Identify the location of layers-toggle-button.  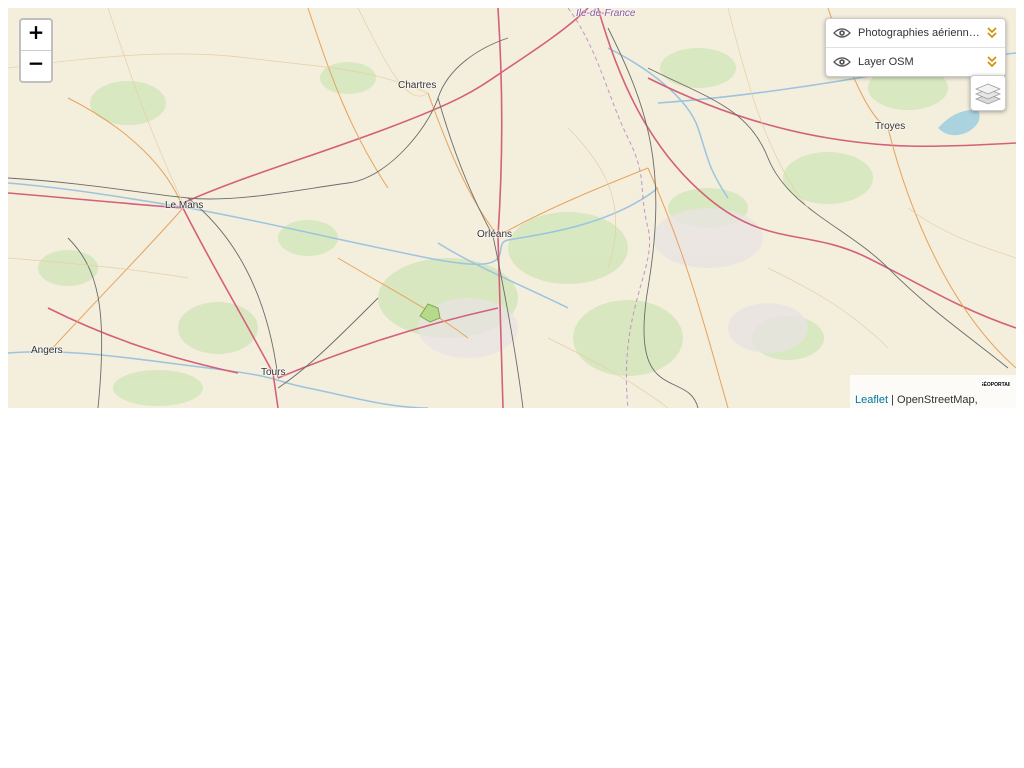
(988, 93).